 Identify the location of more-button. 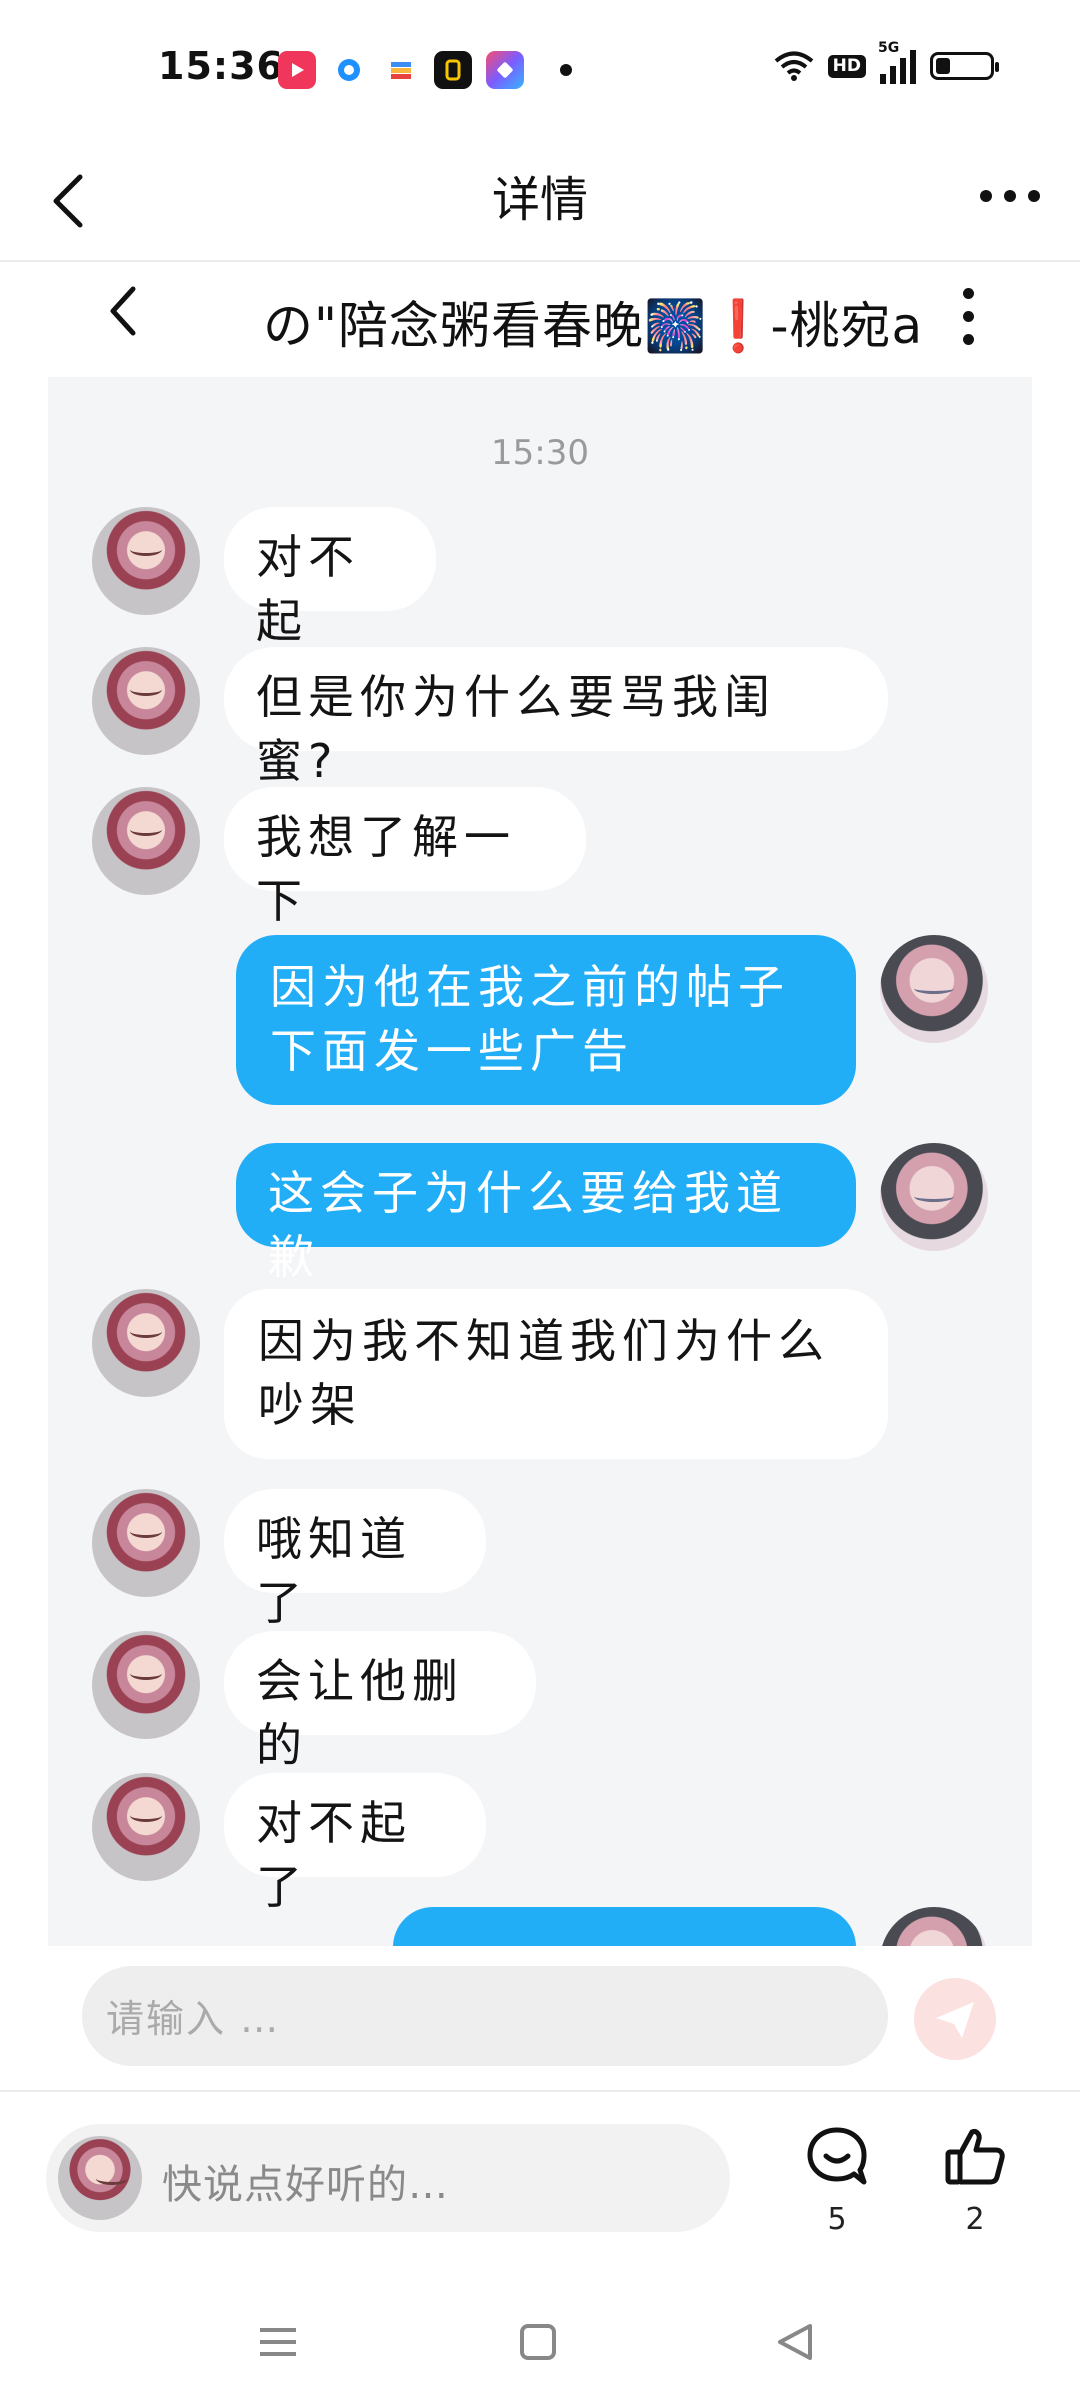
(1010, 196).